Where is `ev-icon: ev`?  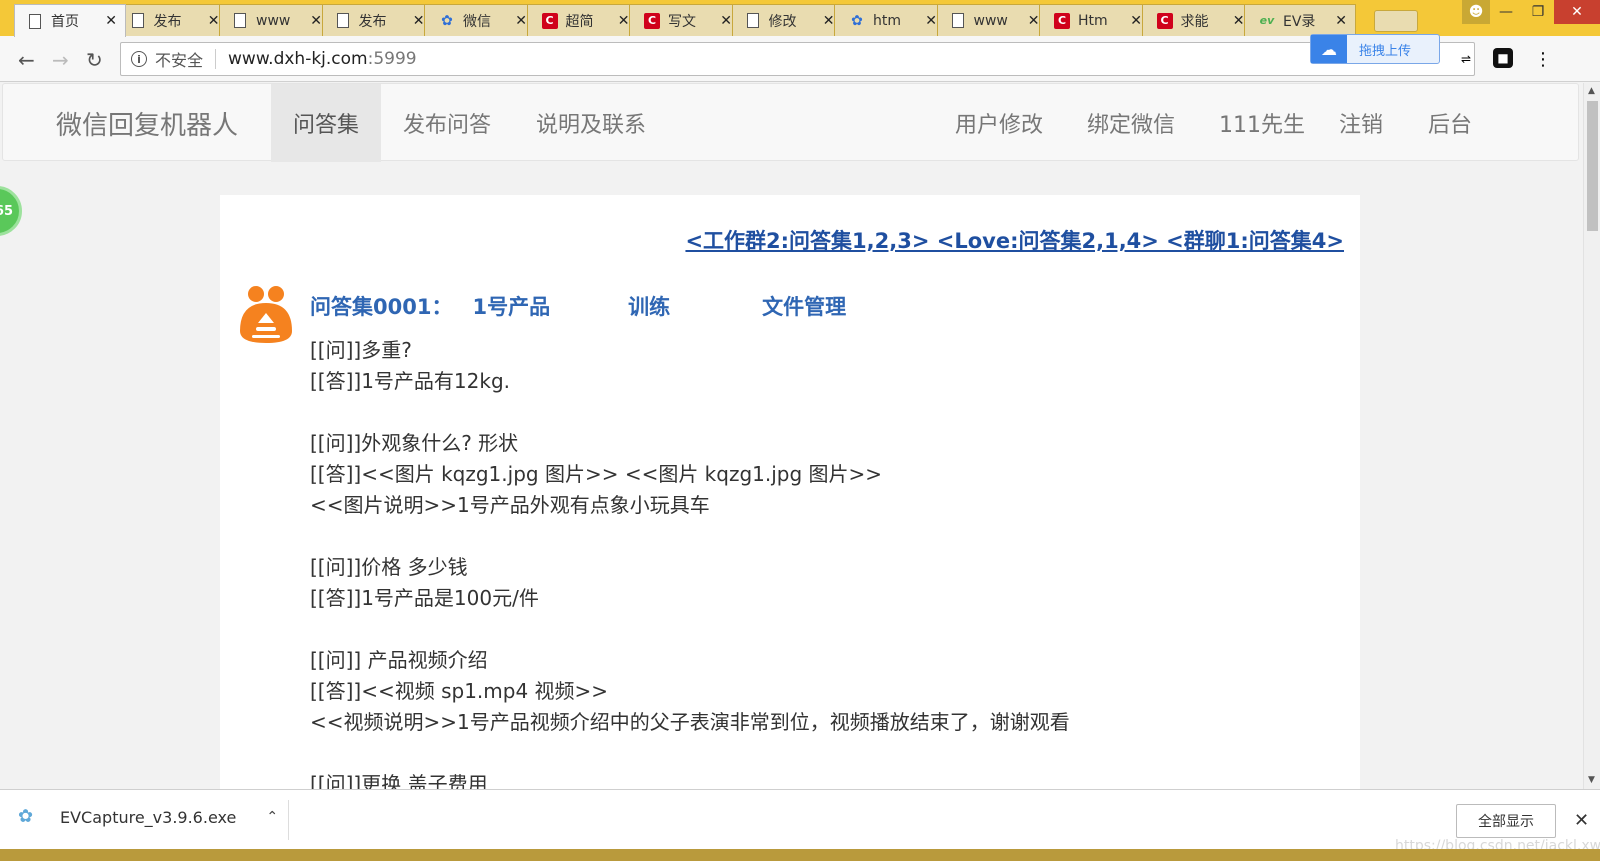
ev-icon: ev is located at coordinates (1267, 20).